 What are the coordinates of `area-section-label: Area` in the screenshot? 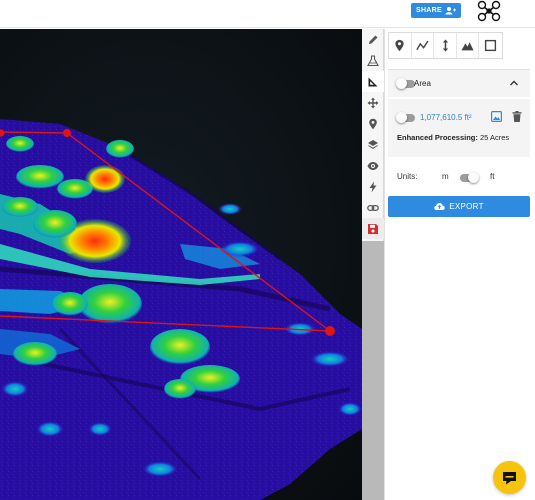 It's located at (422, 83).